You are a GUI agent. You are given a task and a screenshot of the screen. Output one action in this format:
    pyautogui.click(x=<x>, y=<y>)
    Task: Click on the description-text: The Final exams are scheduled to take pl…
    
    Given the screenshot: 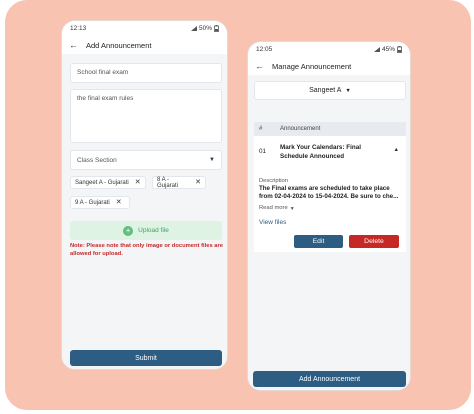 What is the action you would take?
    pyautogui.click(x=329, y=193)
    